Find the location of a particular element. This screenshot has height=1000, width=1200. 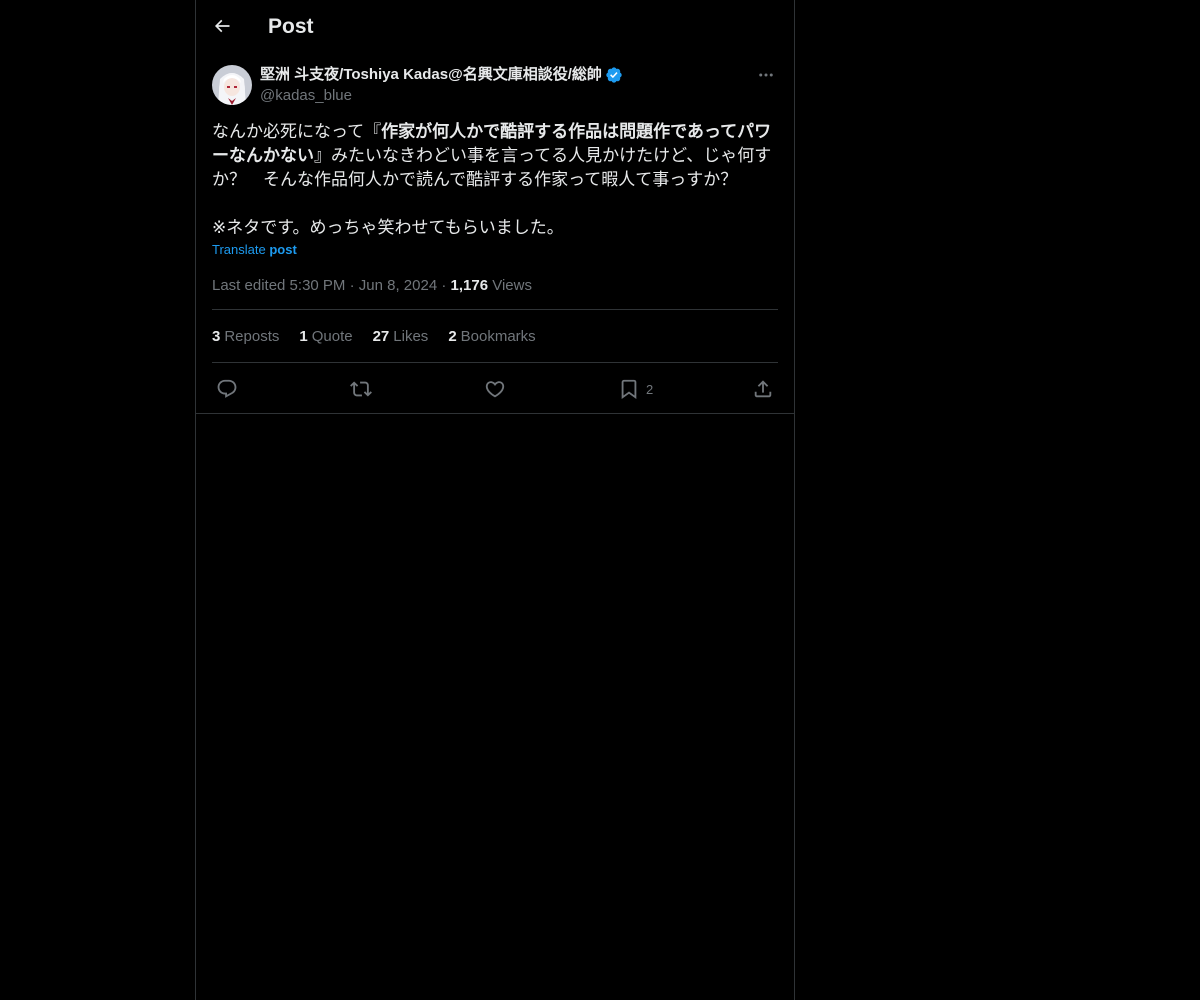

bookmark-button: 2 is located at coordinates (635, 389).